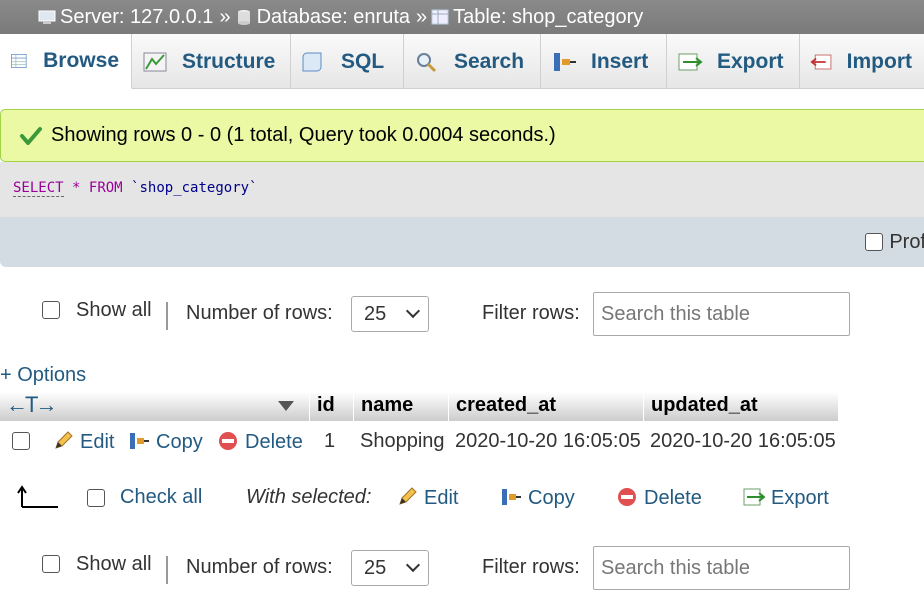 The height and width of the screenshot is (593, 924). I want to click on cell-updated-at: 2020-10-20 16:05:05, so click(743, 441).